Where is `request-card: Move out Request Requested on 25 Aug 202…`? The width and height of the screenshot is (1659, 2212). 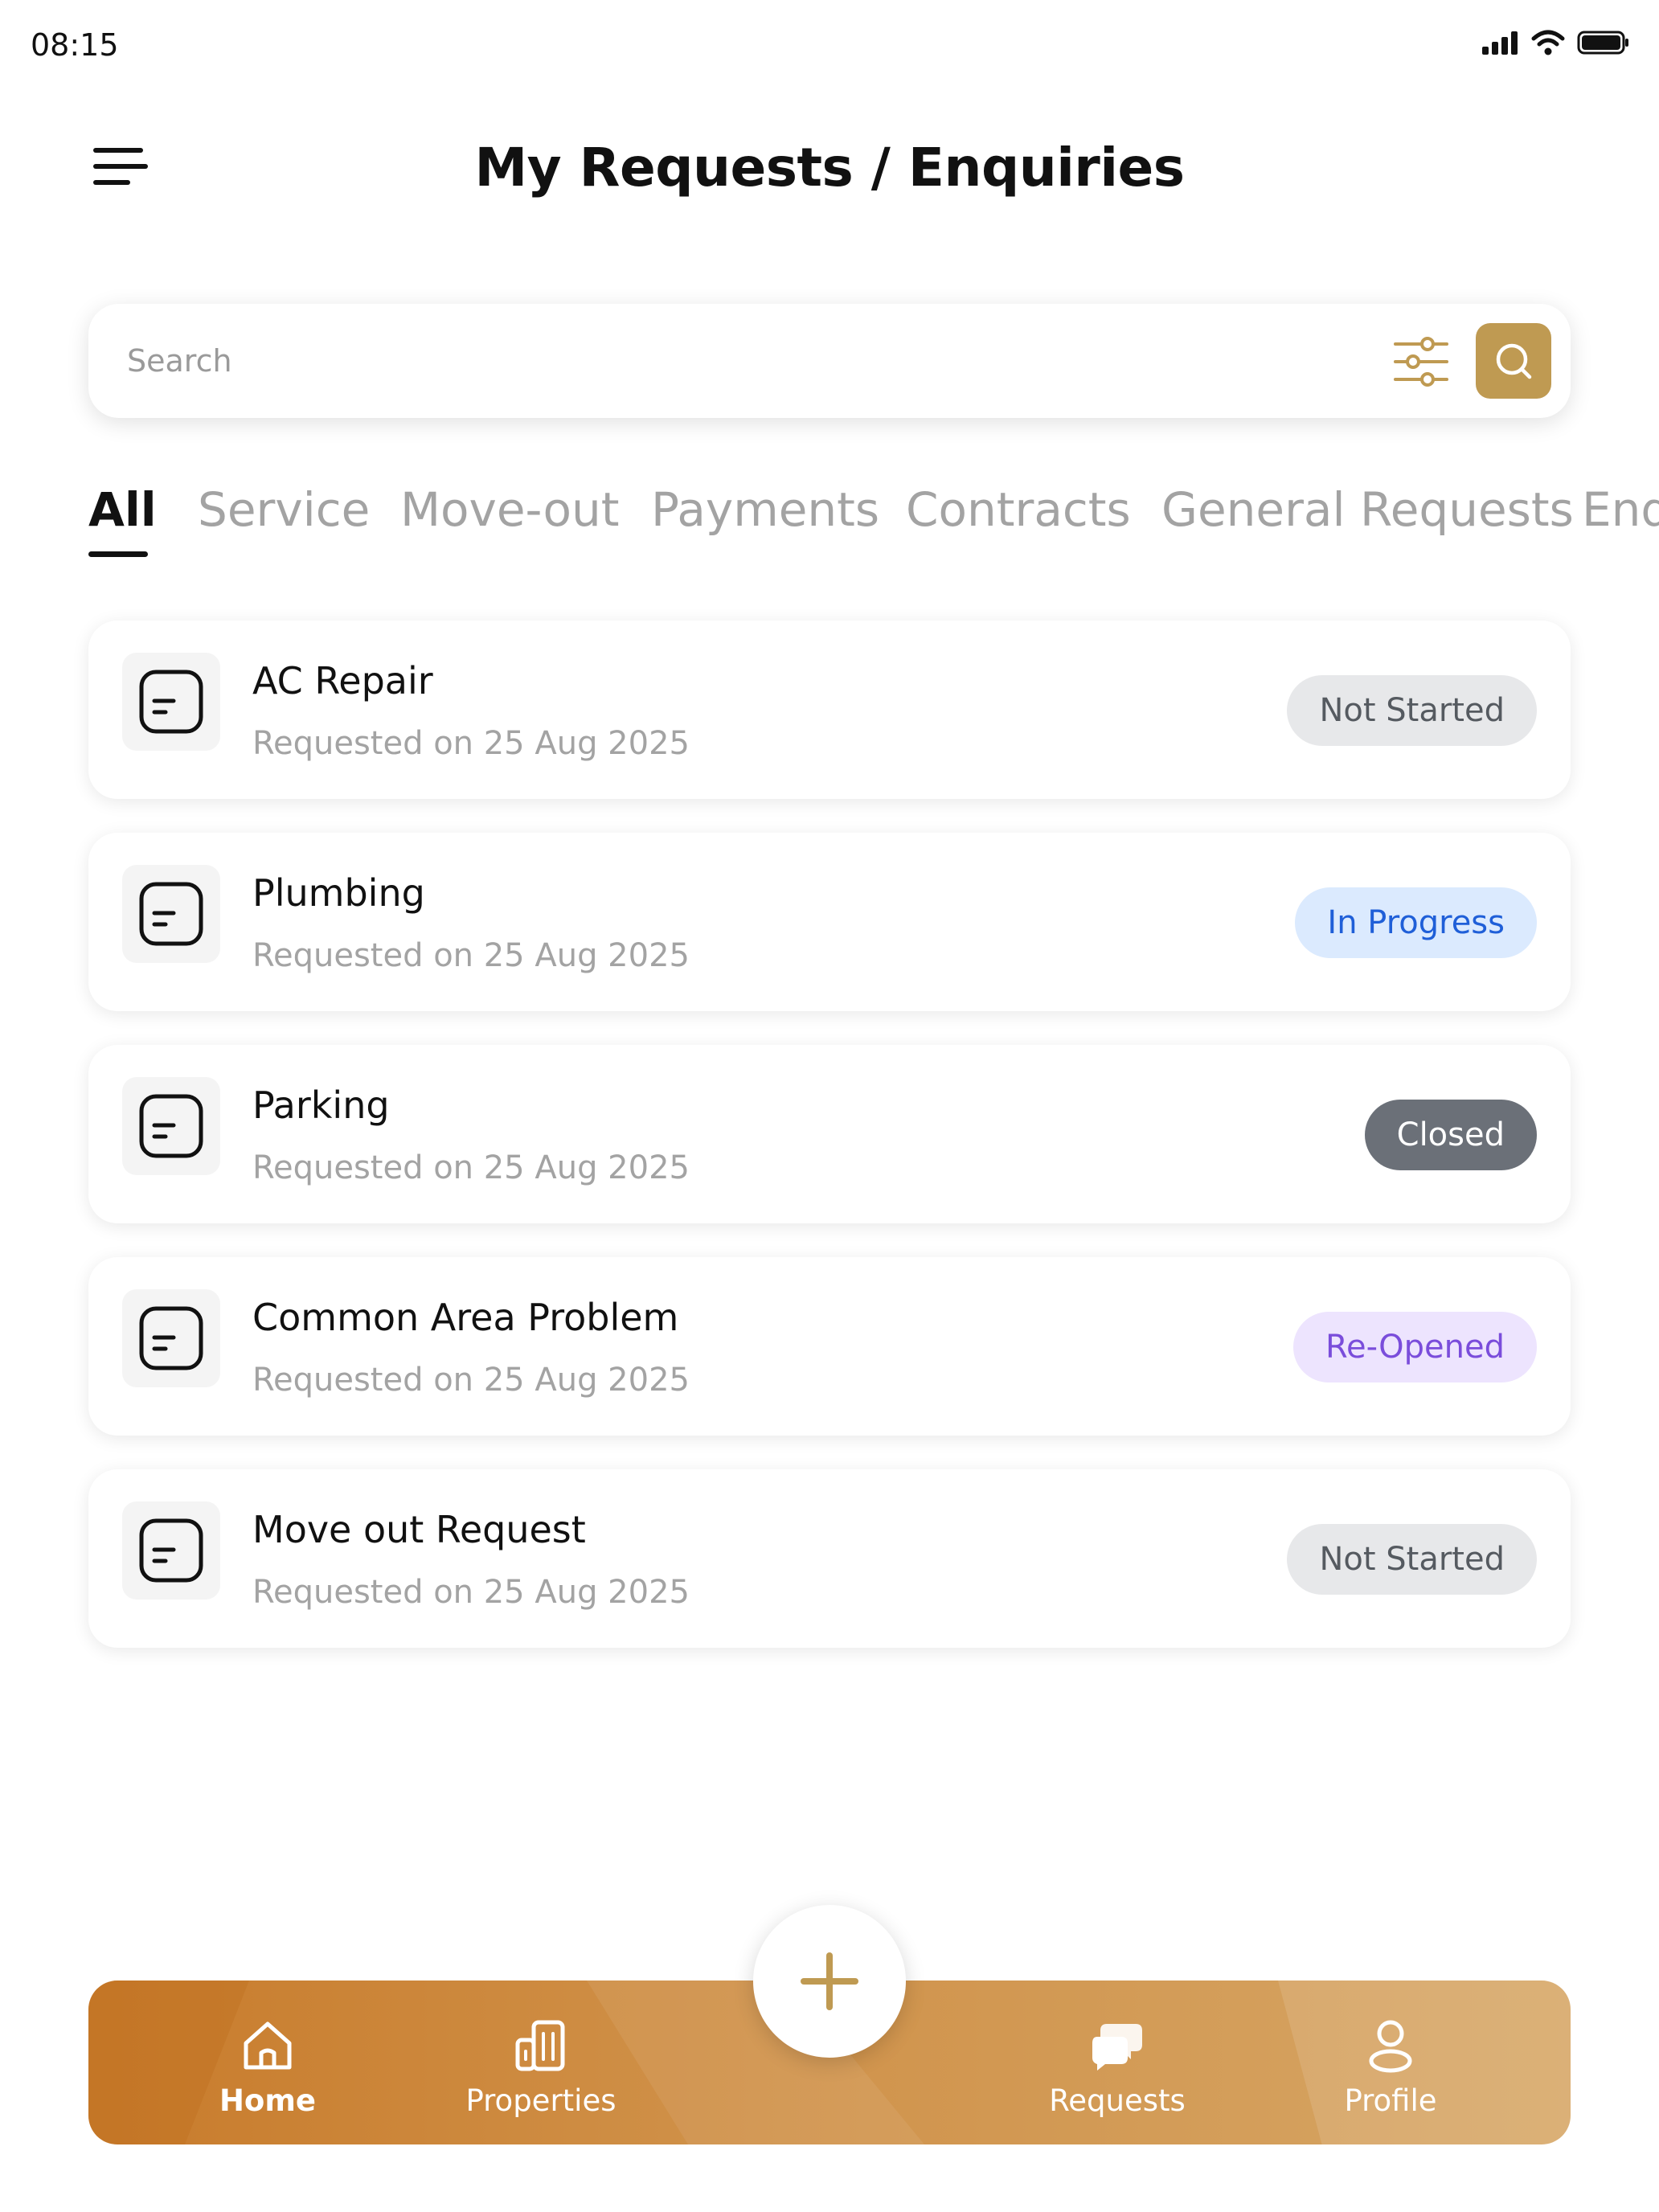 request-card: Move out Request Requested on 25 Aug 202… is located at coordinates (829, 1558).